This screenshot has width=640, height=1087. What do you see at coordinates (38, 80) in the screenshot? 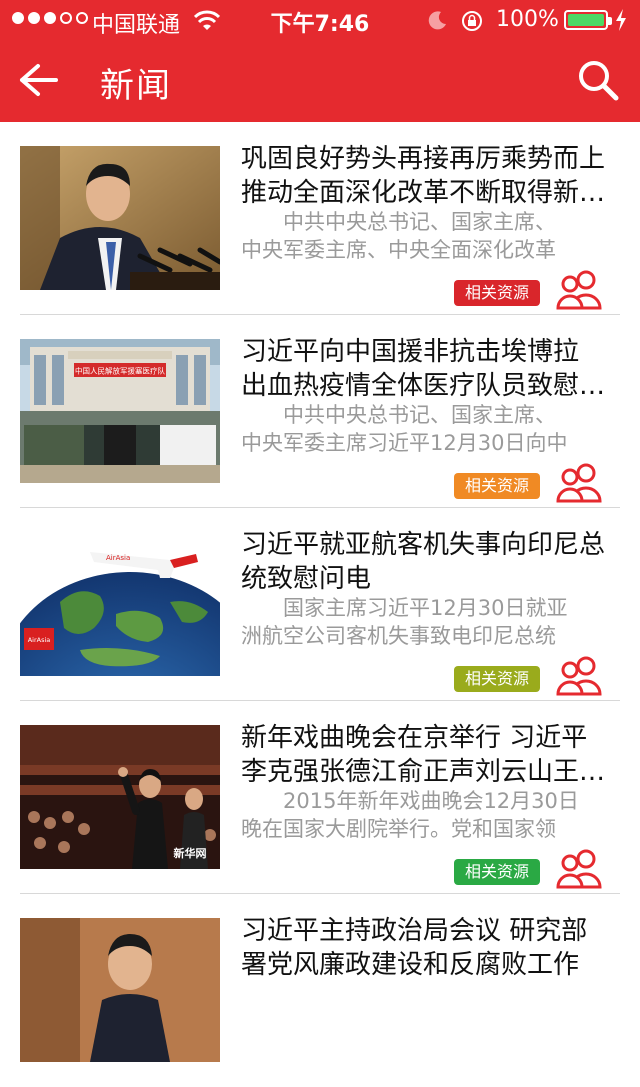
I see `back-arrow-icon` at bounding box center [38, 80].